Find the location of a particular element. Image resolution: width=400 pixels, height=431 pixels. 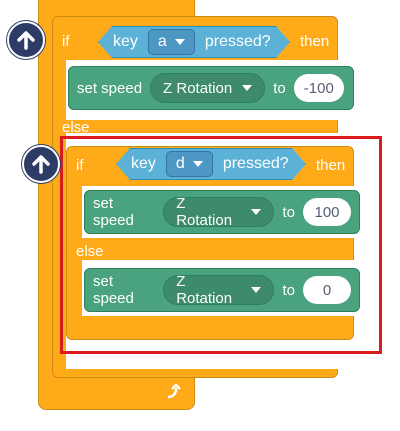

key-label: key is located at coordinates (125, 41).